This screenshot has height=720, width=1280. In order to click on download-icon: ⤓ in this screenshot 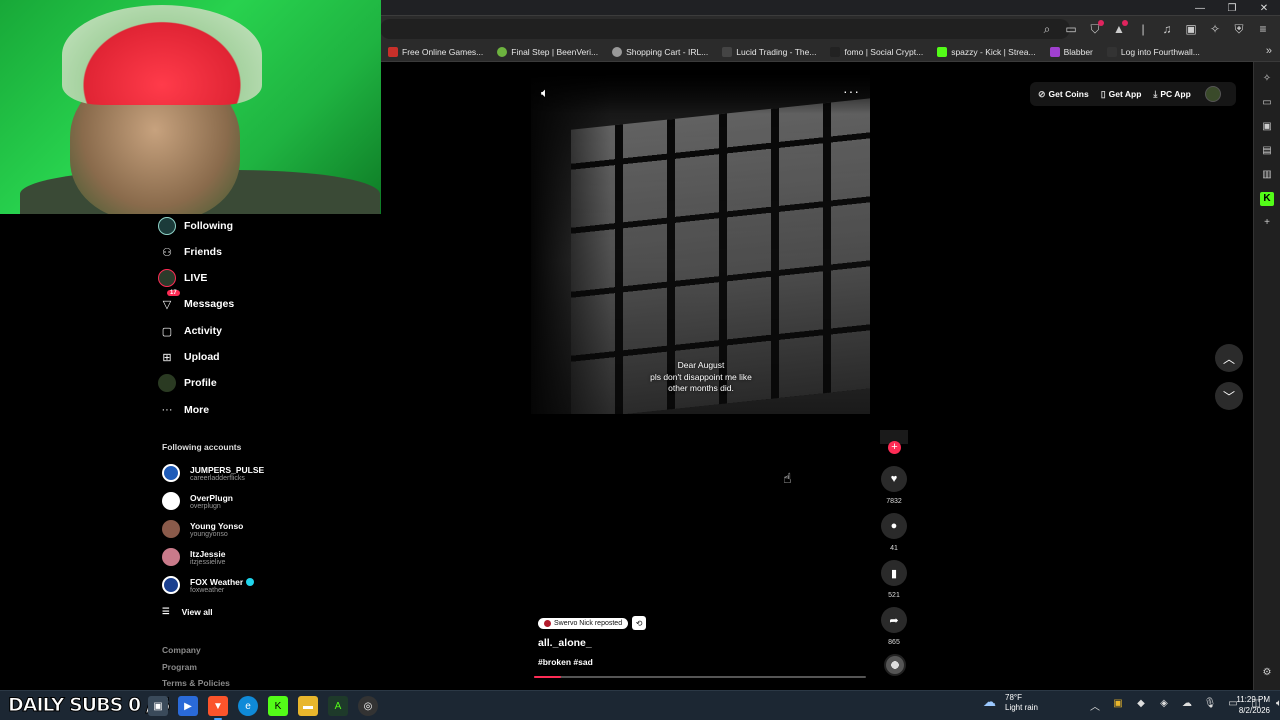, I will do `click(1155, 93)`.